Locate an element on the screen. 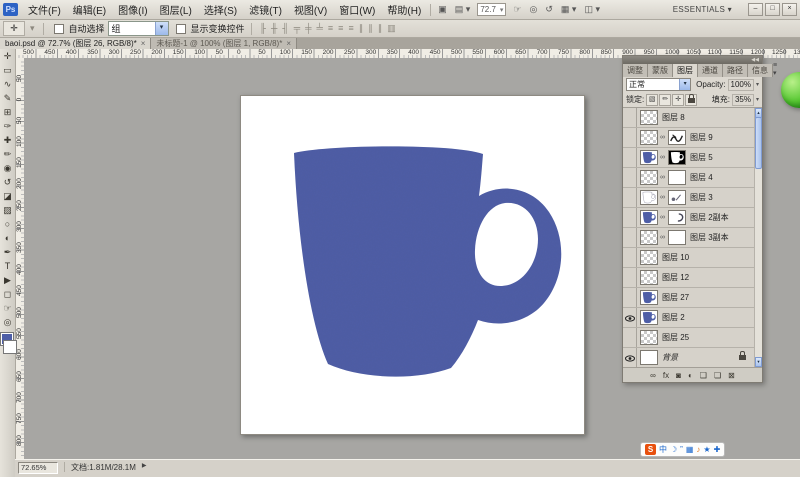 The width and height of the screenshot is (800, 477). layer-name: 图层 2 is located at coordinates (673, 317).